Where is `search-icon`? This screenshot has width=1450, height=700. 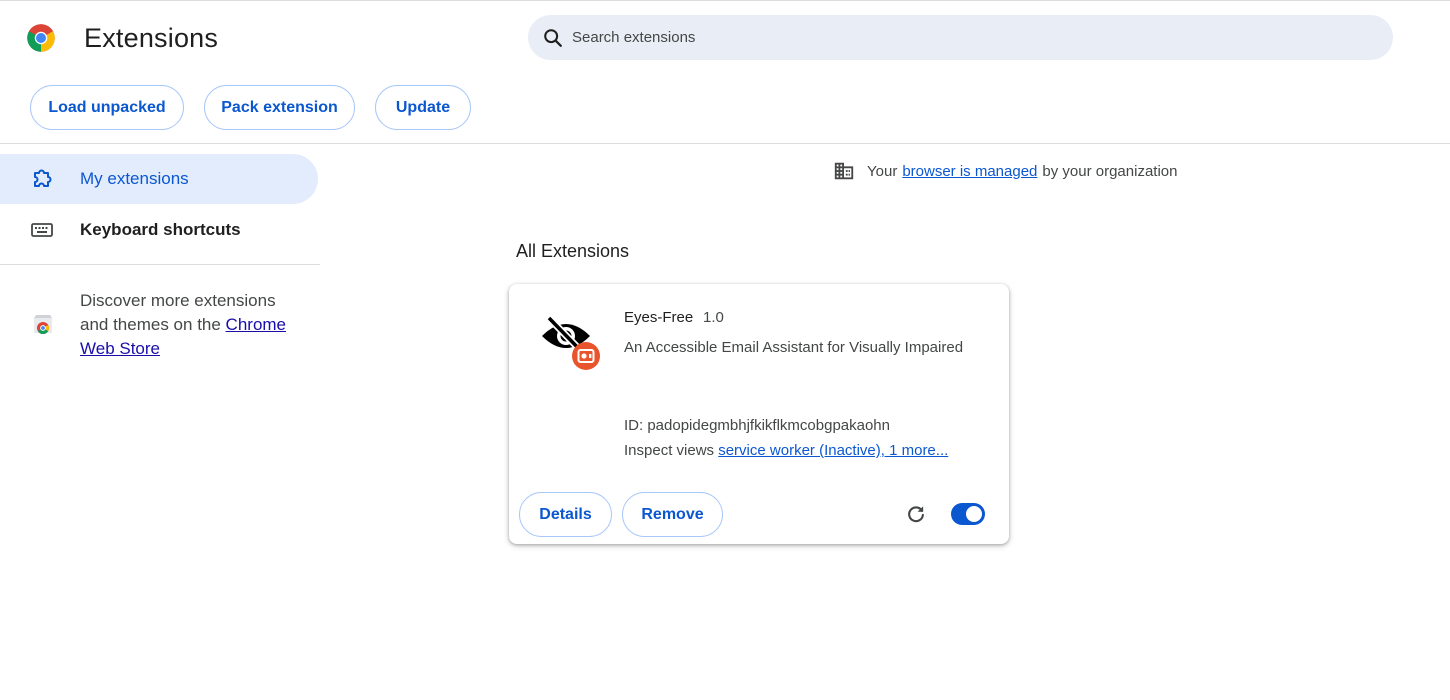
search-icon is located at coordinates (553, 37).